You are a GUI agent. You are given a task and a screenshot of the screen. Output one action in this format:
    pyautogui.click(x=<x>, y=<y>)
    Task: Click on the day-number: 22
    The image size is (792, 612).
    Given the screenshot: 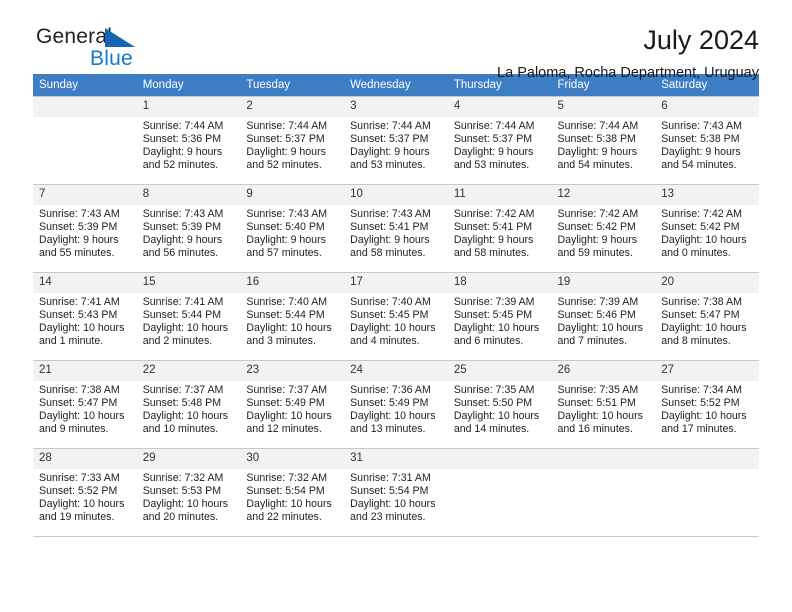 What is the action you would take?
    pyautogui.click(x=188, y=371)
    